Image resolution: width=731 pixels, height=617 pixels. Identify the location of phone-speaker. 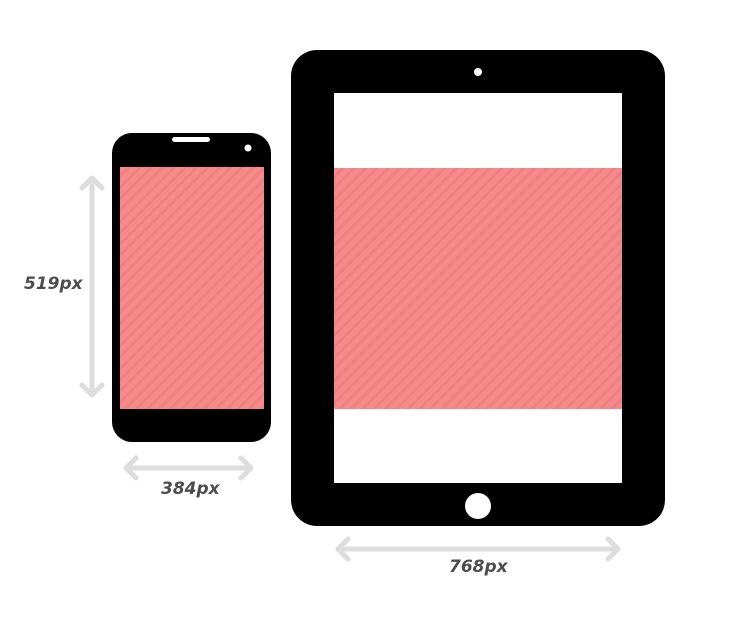
(191, 139).